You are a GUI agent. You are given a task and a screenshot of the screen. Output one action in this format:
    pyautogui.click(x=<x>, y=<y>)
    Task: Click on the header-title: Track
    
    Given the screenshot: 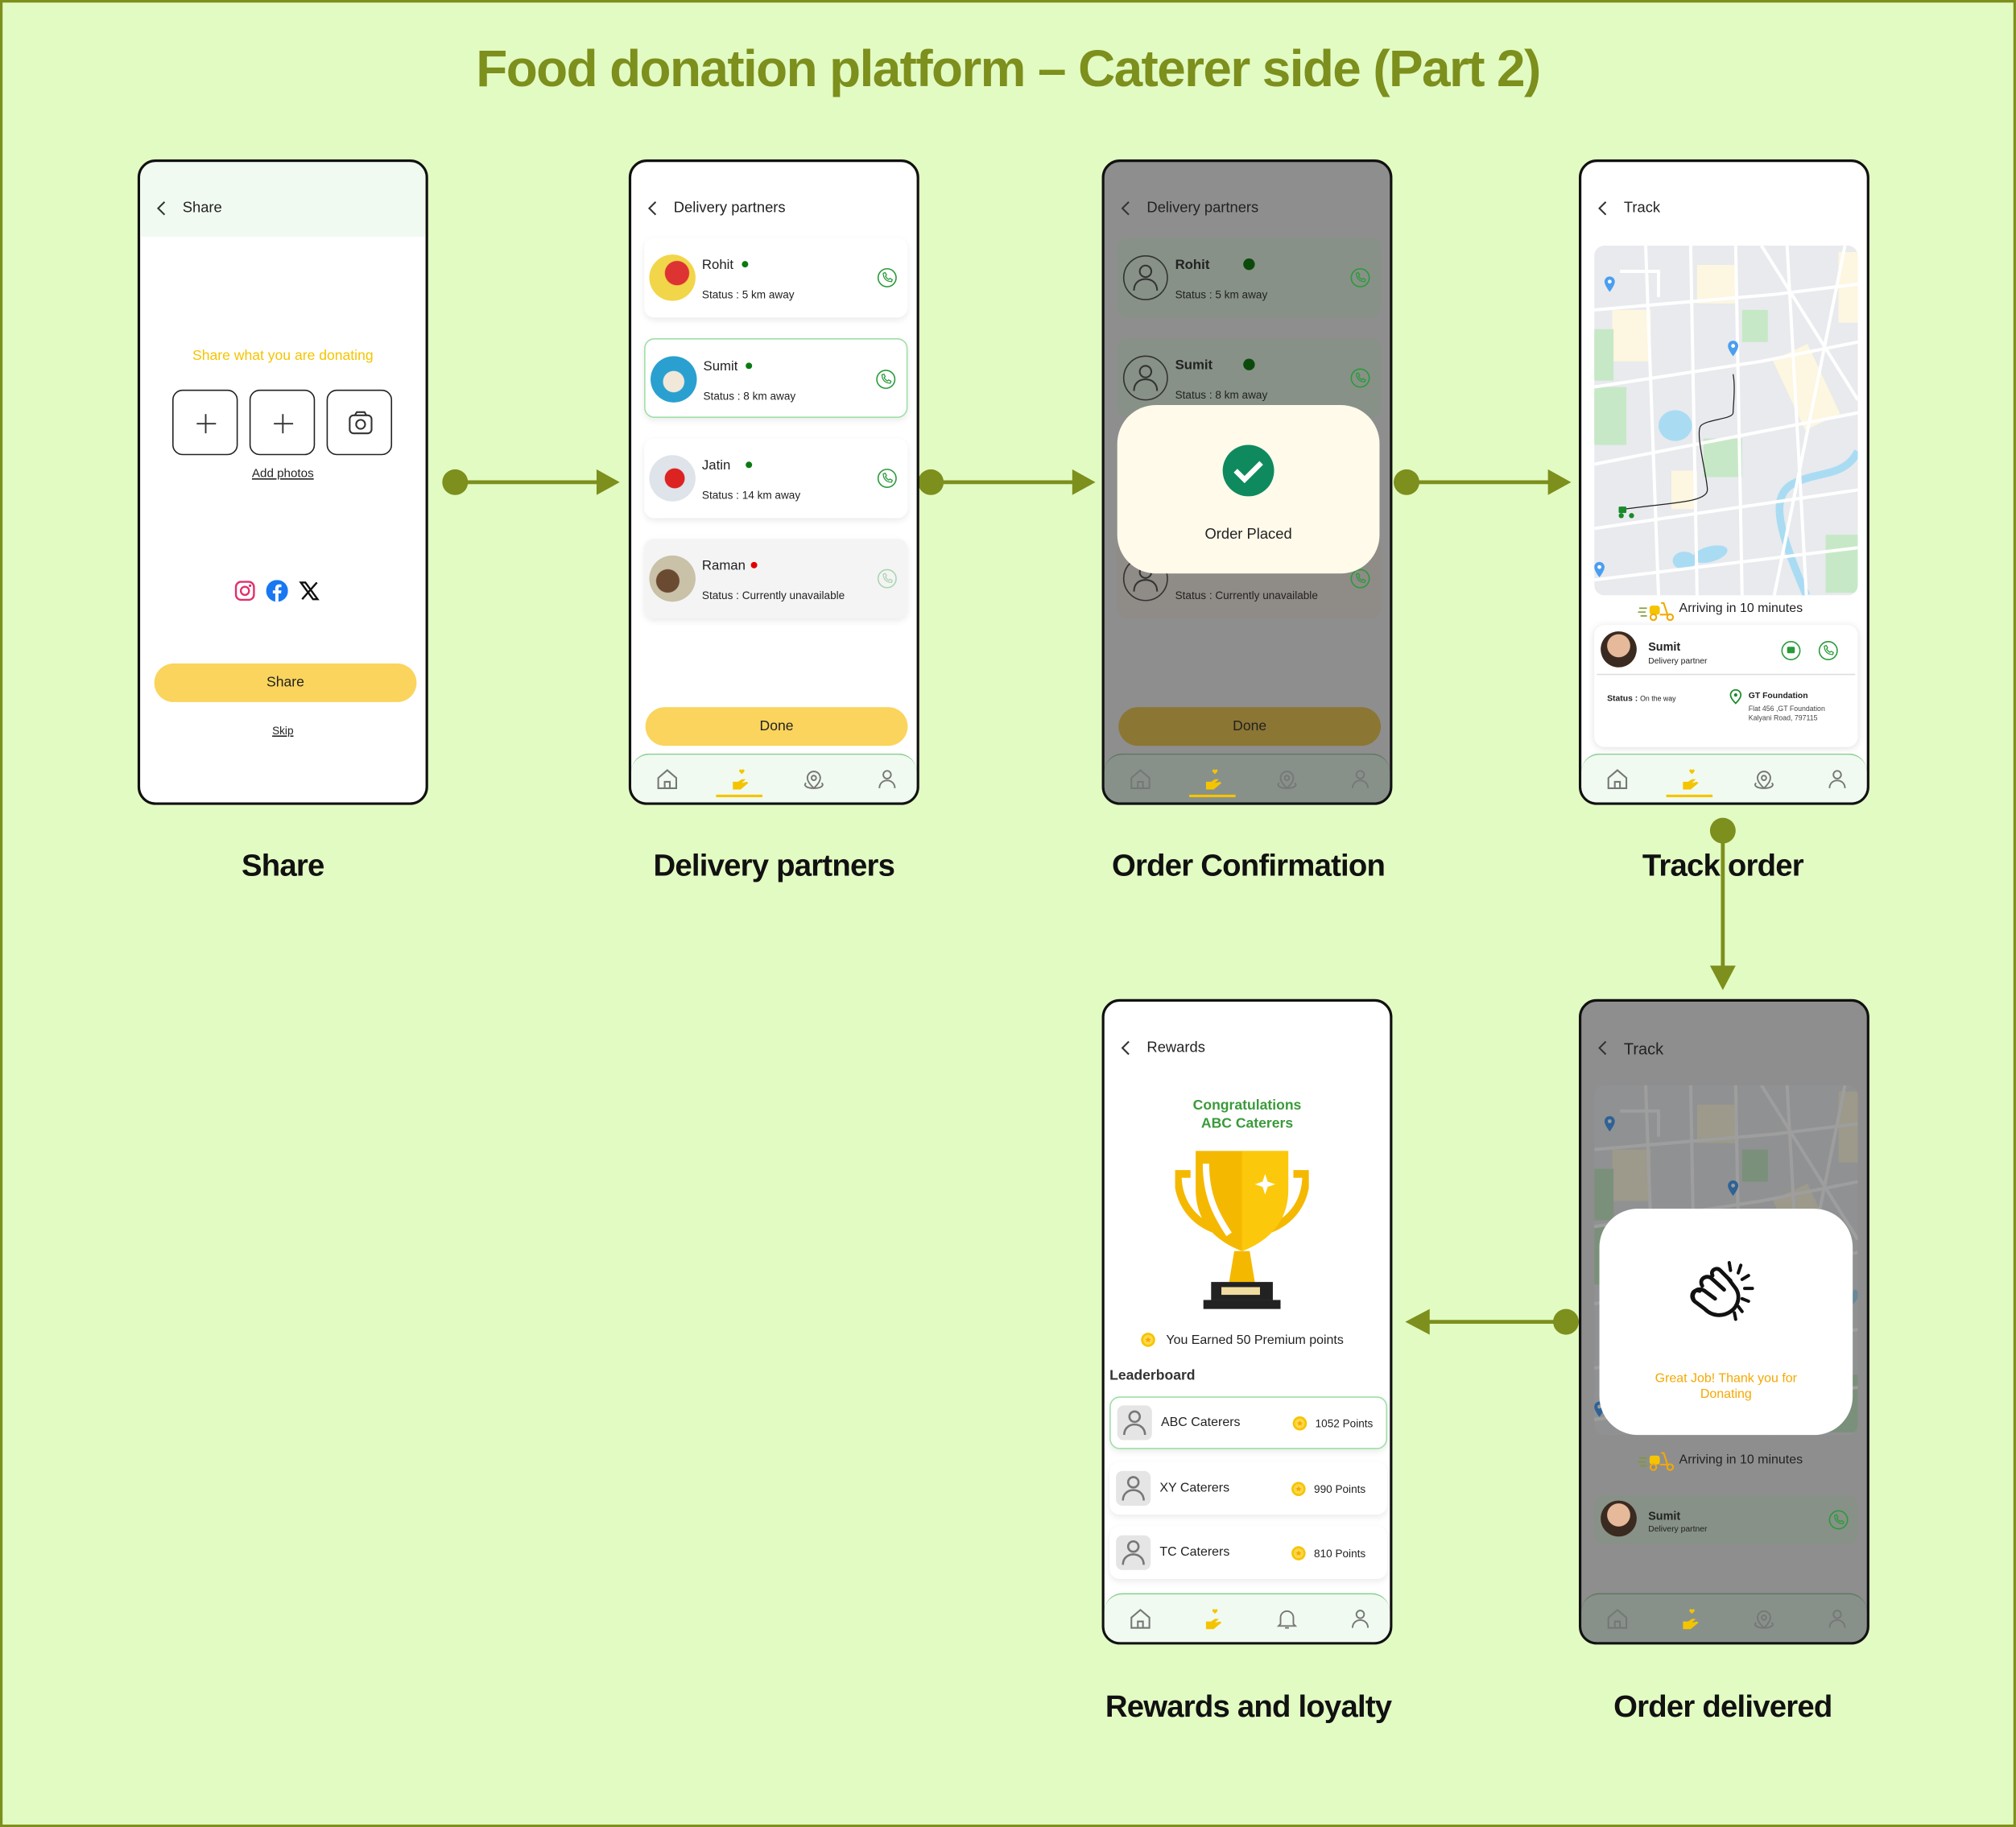 What is the action you would take?
    pyautogui.click(x=1642, y=208)
    